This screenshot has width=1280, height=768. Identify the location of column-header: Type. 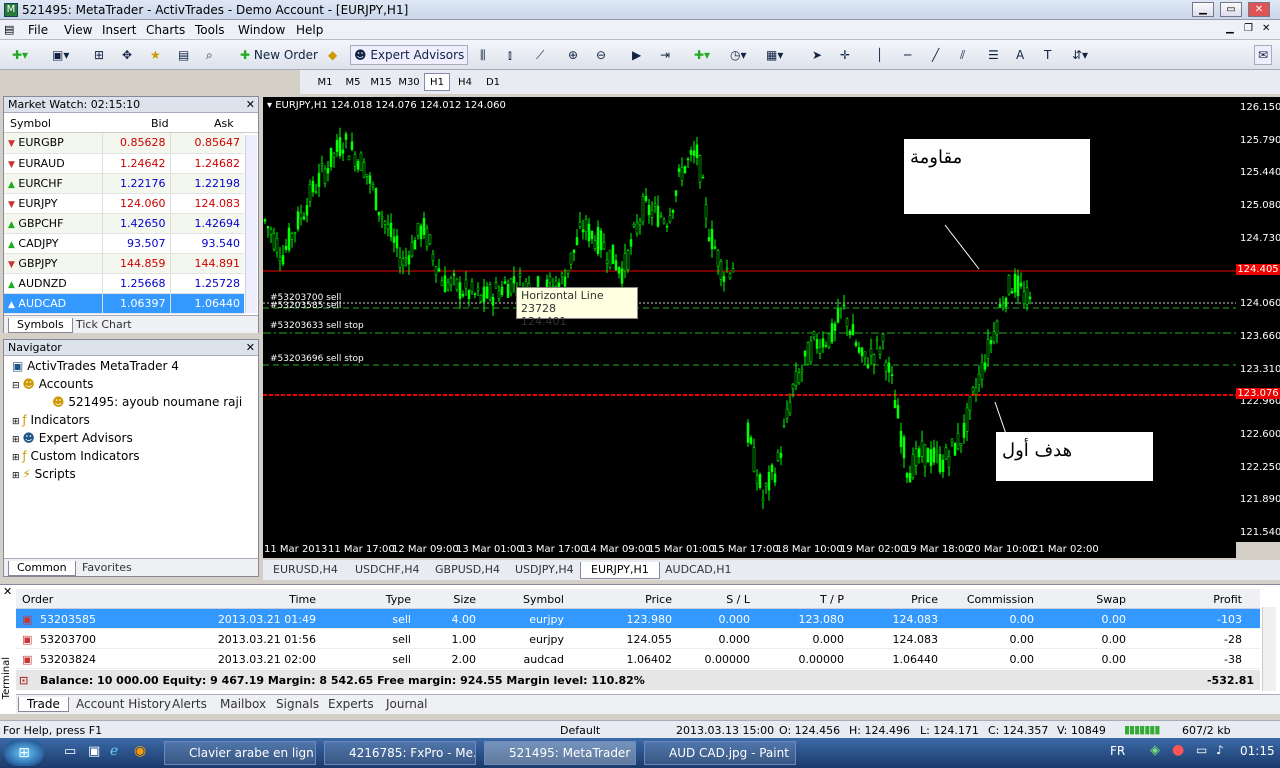
(398, 599).